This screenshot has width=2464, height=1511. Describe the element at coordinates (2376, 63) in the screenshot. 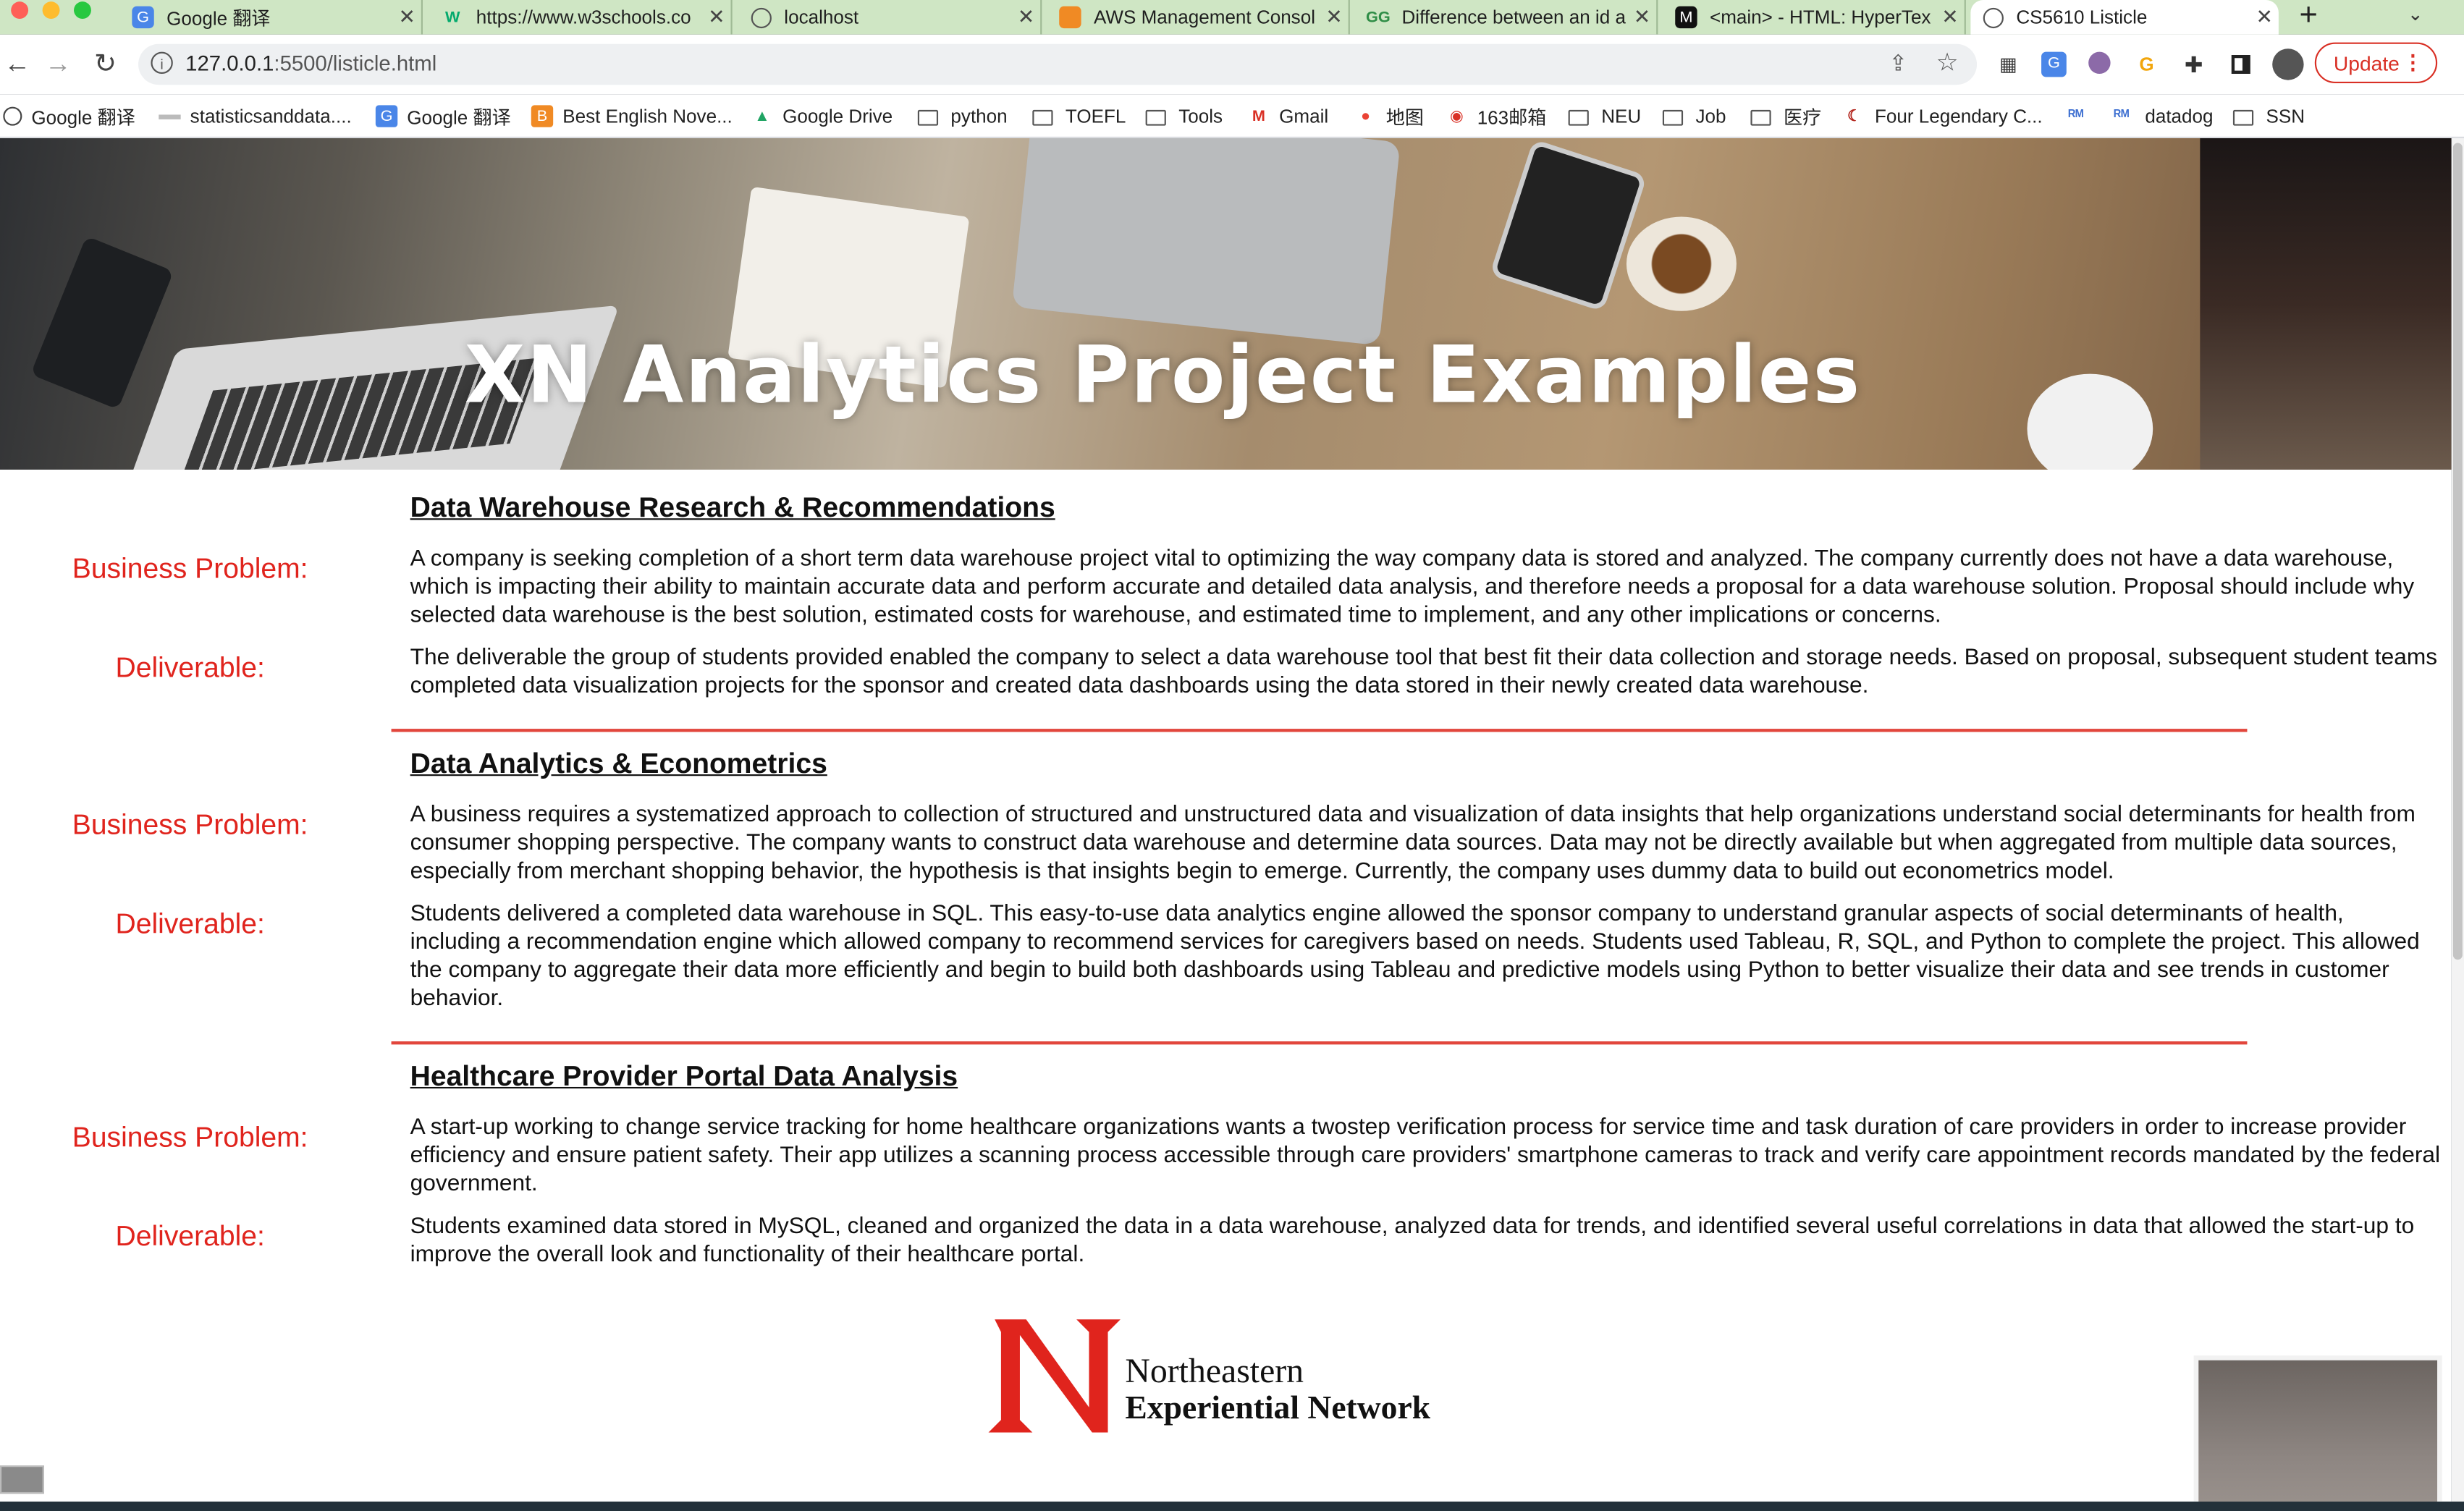

I see `update-button: Update ⋮` at that location.